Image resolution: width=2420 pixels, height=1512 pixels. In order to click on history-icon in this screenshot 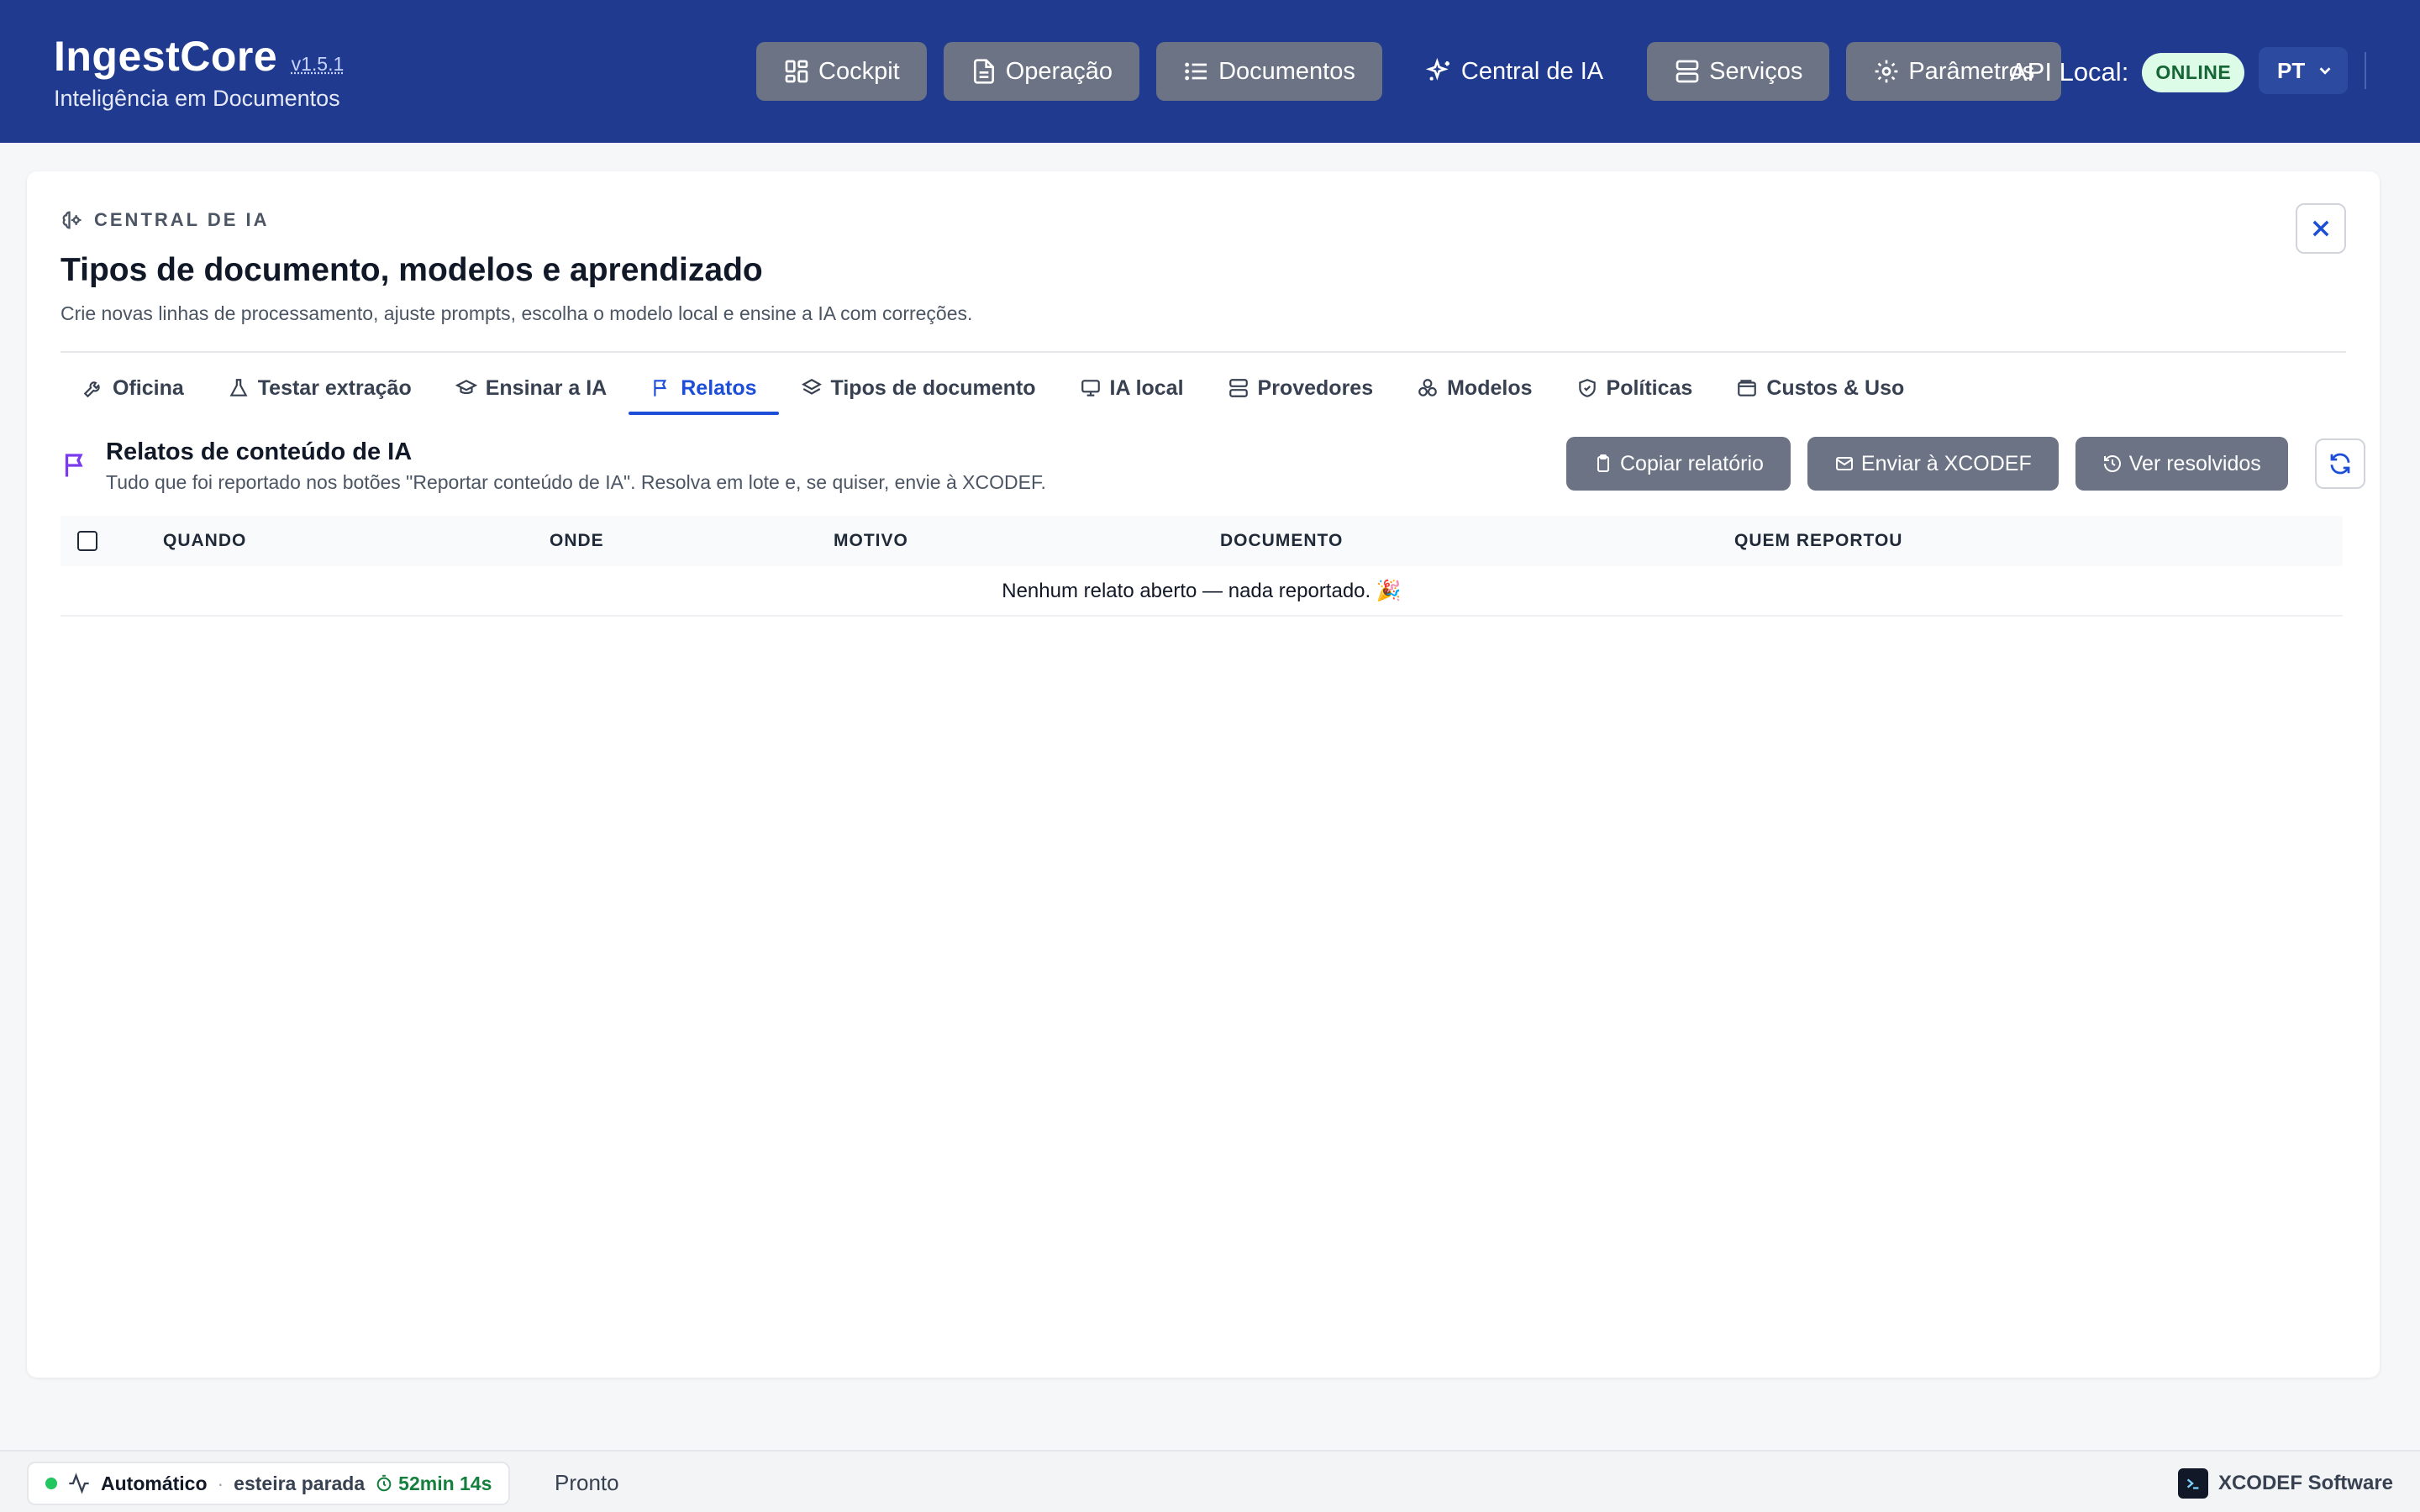, I will do `click(2112, 463)`.